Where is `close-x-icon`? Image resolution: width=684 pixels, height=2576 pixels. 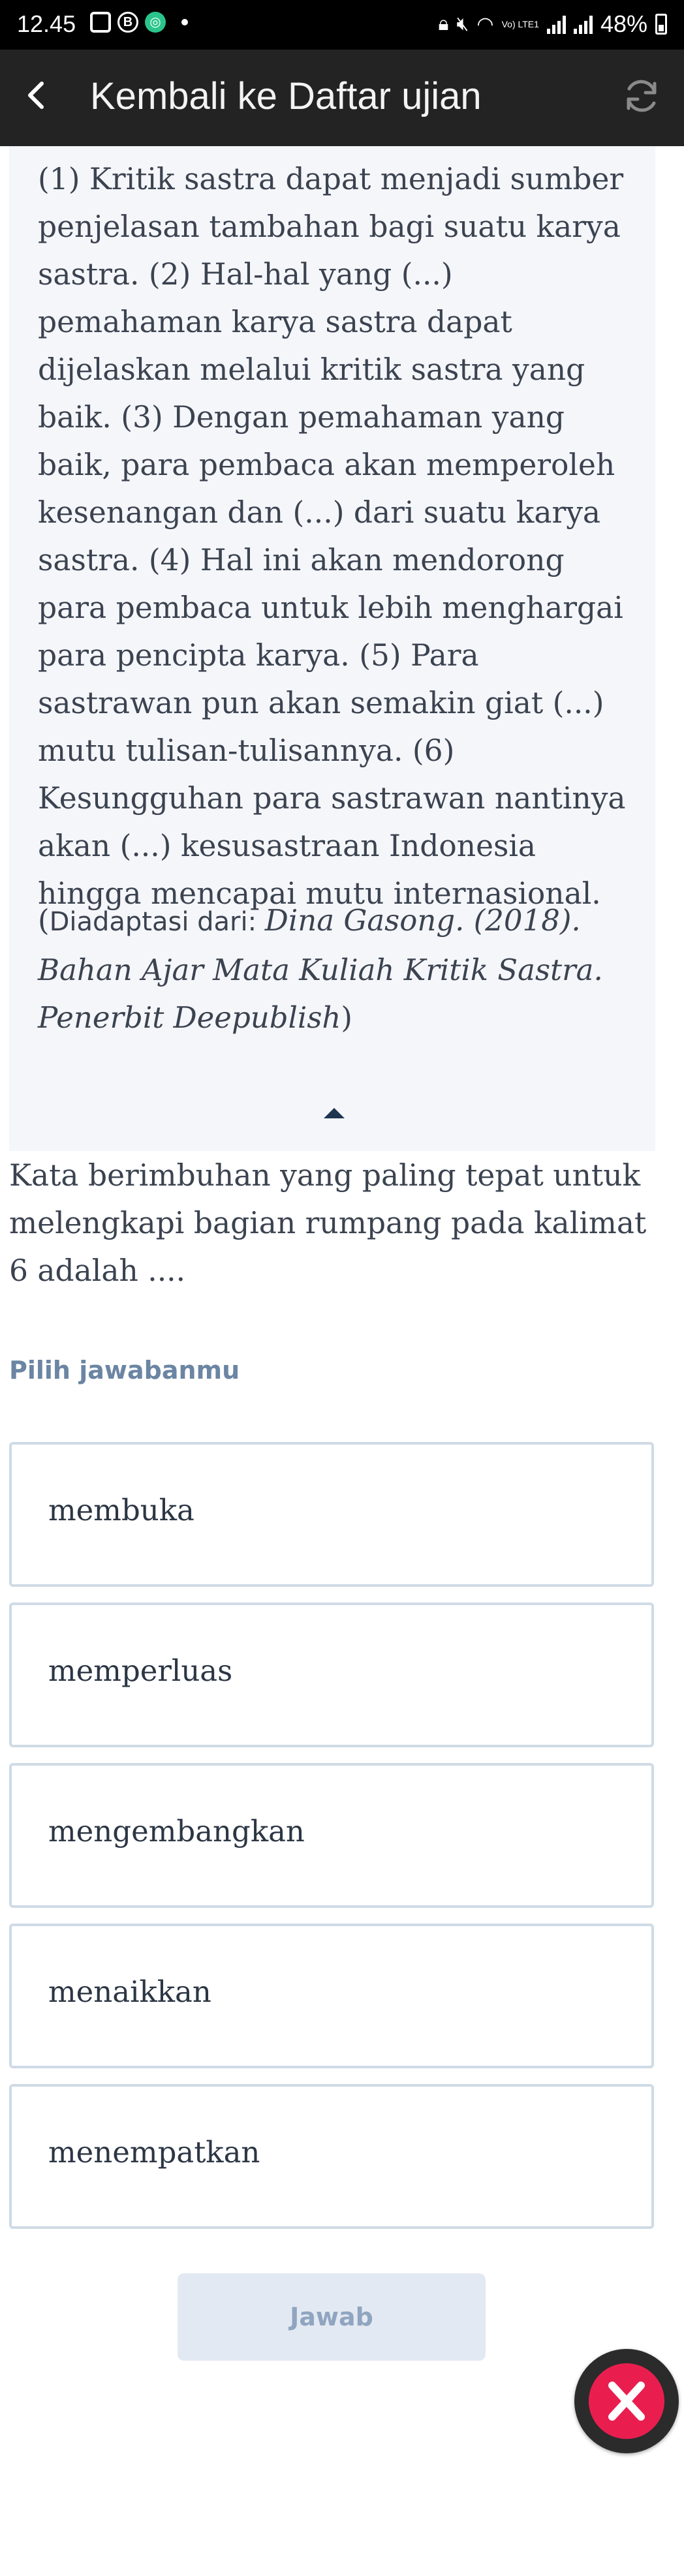
close-x-icon is located at coordinates (626, 2401).